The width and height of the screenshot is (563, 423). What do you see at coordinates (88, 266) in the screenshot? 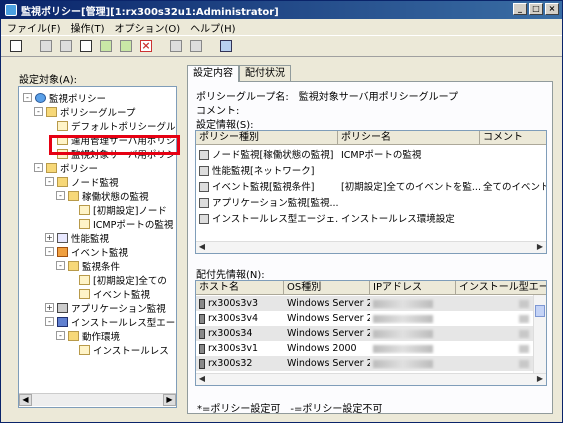
I see `tree-node: - 監視条件` at bounding box center [88, 266].